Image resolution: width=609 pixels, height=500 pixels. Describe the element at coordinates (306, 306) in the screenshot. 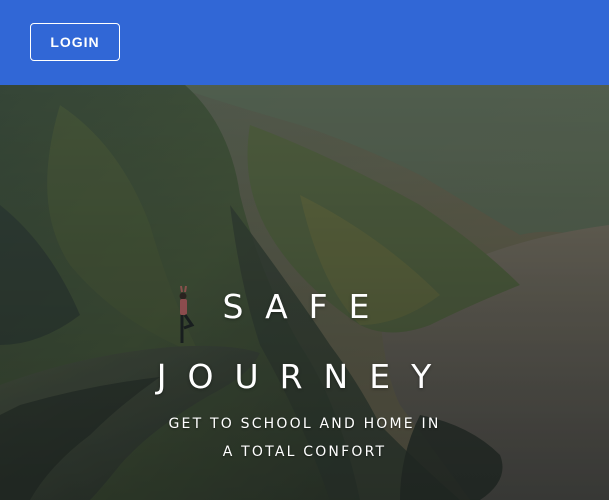

I see `hero-title-line-1: SAFE` at that location.